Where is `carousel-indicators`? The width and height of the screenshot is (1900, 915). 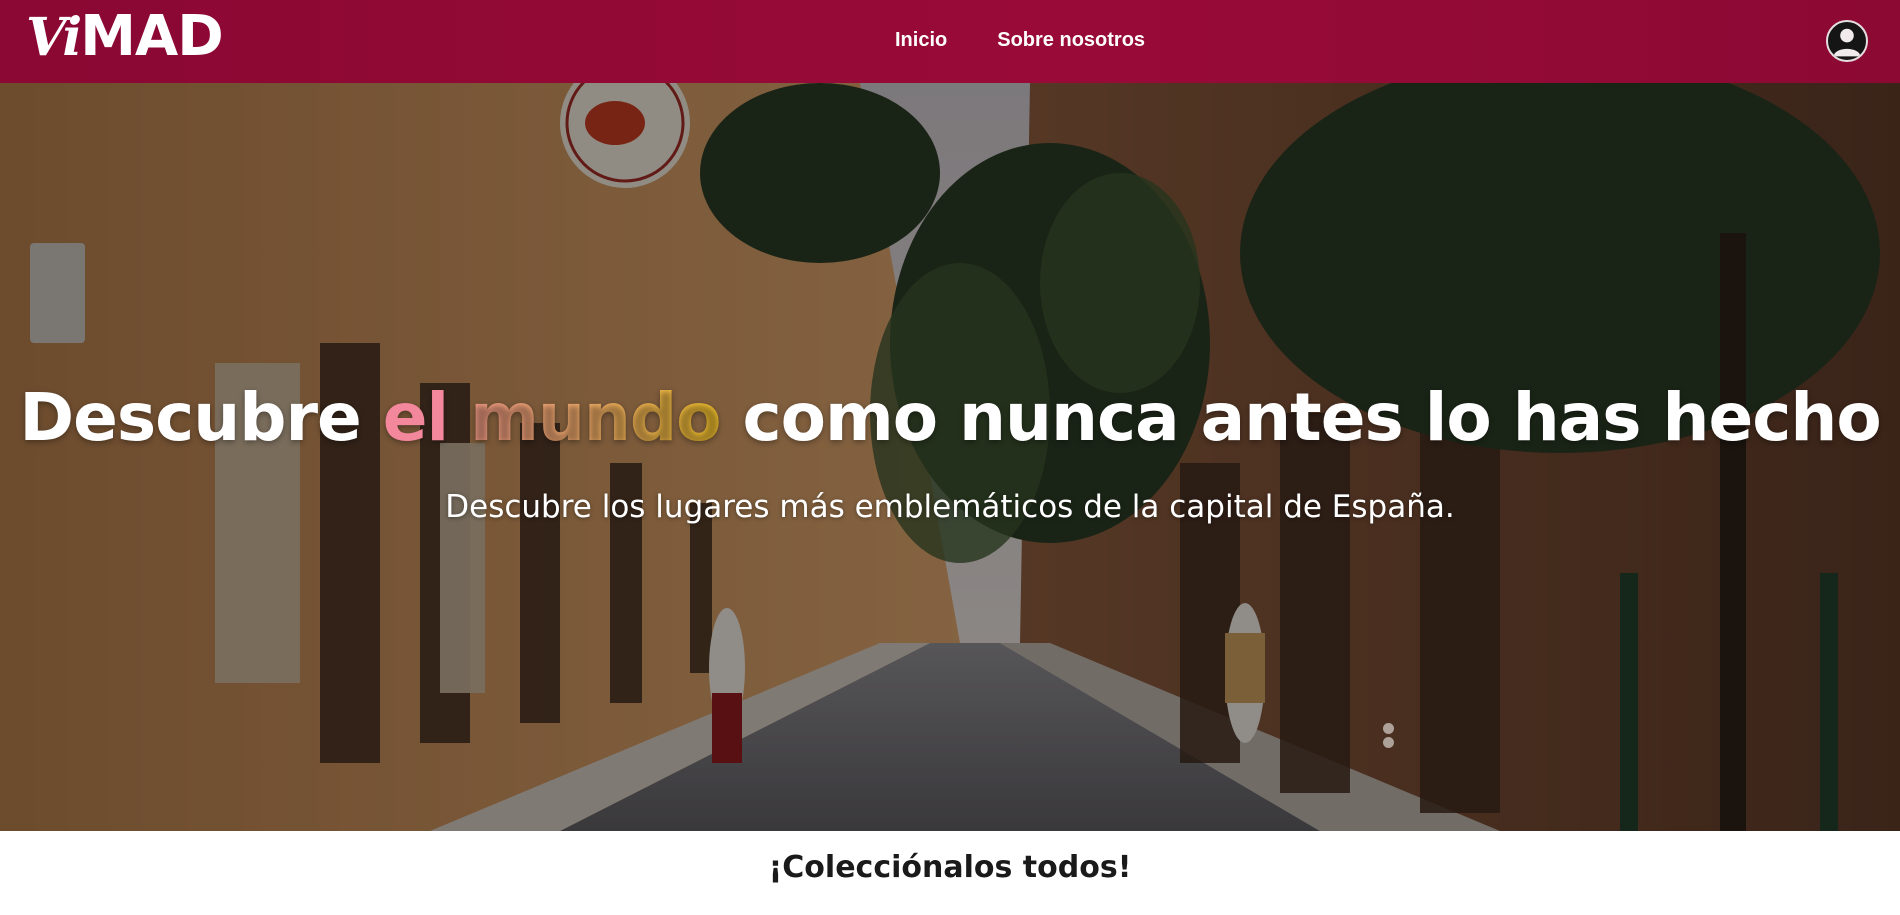
carousel-indicators is located at coordinates (1388, 735).